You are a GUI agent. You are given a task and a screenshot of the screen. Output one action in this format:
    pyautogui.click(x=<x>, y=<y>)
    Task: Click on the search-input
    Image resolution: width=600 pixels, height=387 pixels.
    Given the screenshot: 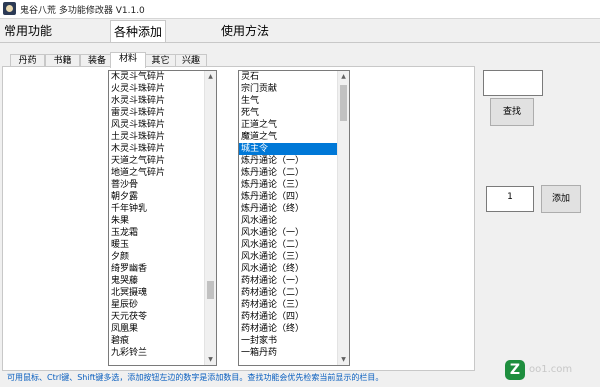 What is the action you would take?
    pyautogui.click(x=513, y=83)
    